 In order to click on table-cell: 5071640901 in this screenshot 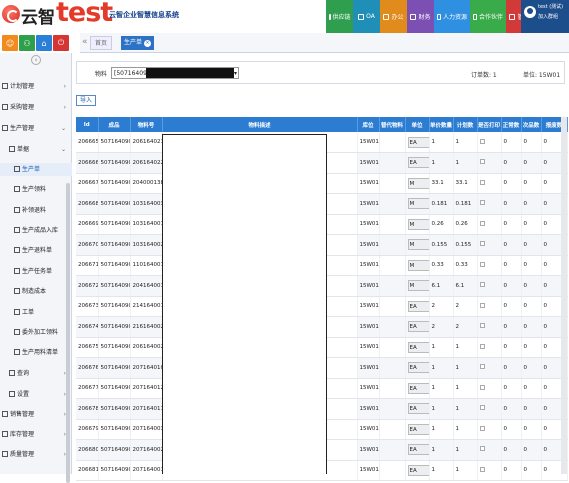, I will do `click(114, 409)`.